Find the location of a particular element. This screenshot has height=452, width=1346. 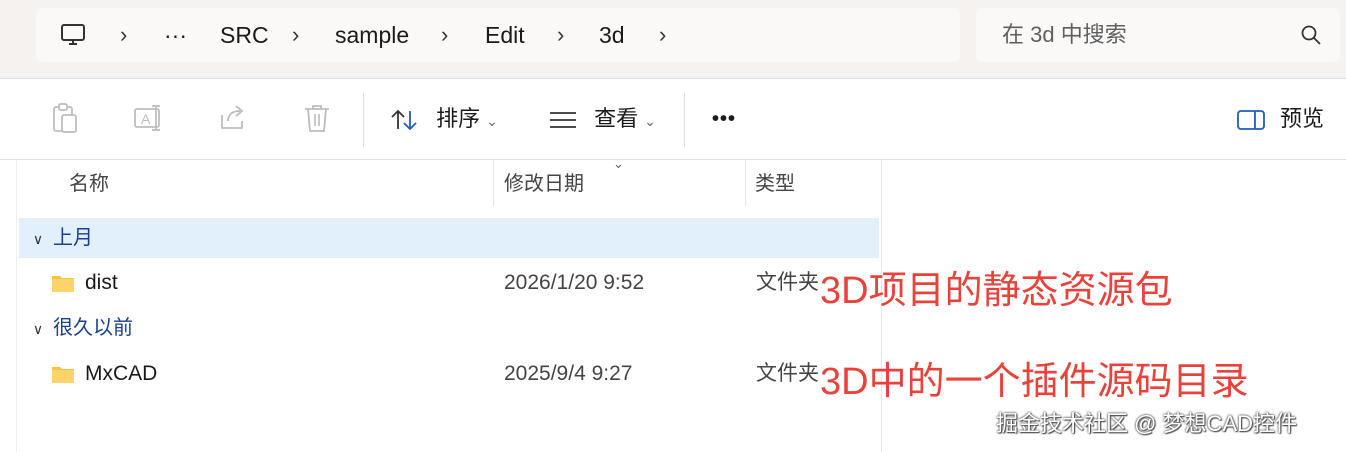

rename-icon: A is located at coordinates (149, 118).